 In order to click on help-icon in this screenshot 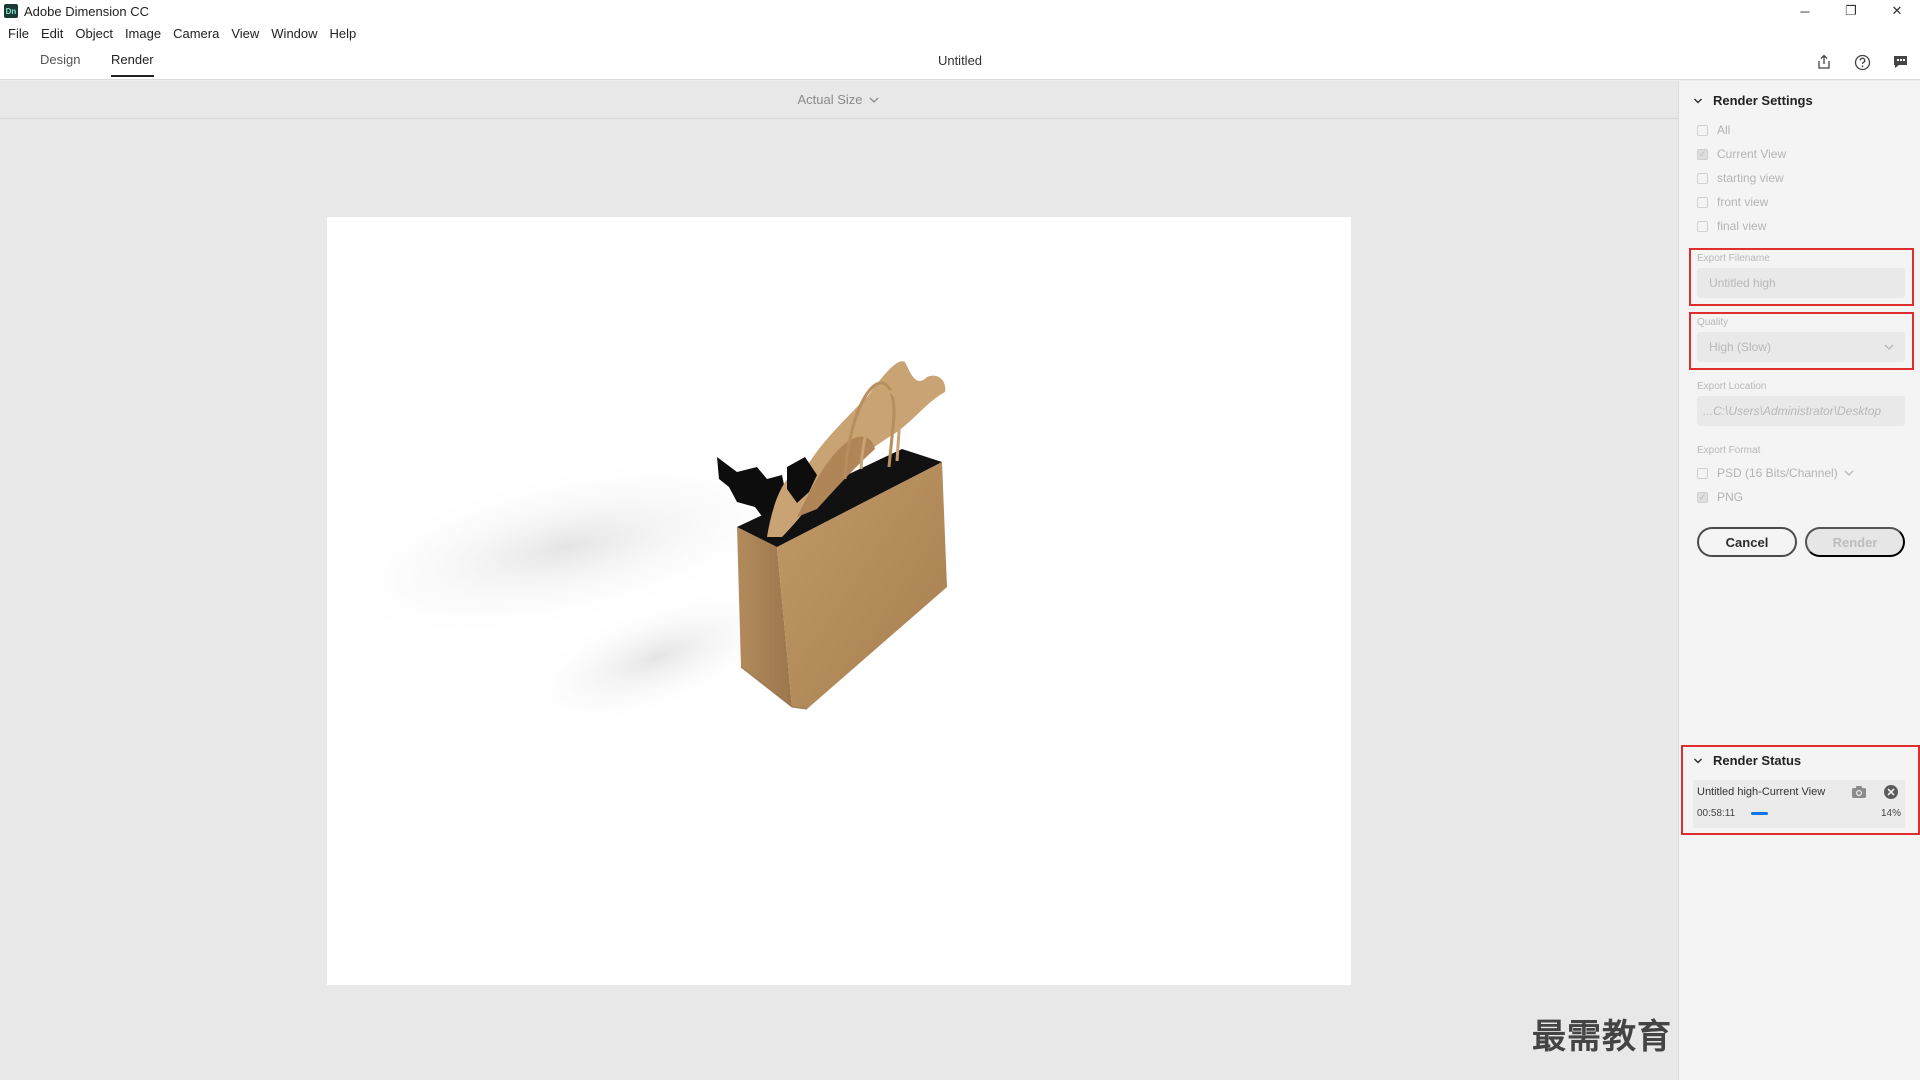, I will do `click(1862, 62)`.